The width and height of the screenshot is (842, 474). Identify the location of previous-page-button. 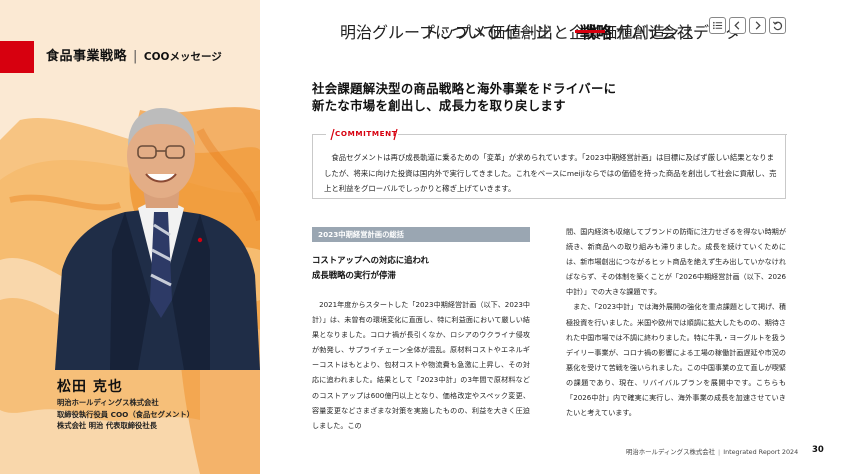
(737, 25).